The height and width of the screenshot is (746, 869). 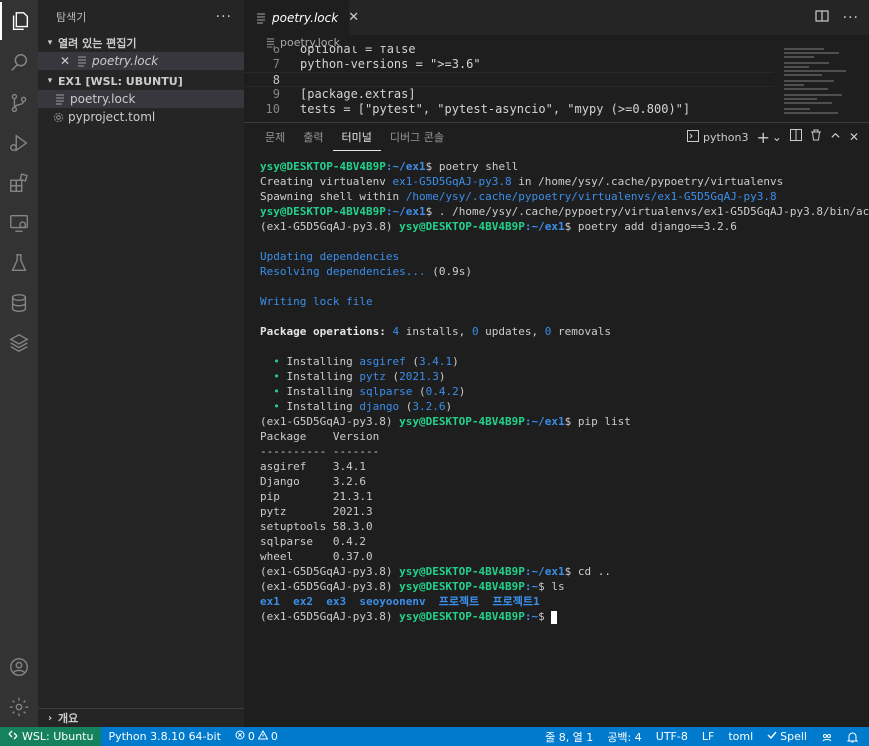 What do you see at coordinates (240, 736) in the screenshot?
I see `error-icon` at bounding box center [240, 736].